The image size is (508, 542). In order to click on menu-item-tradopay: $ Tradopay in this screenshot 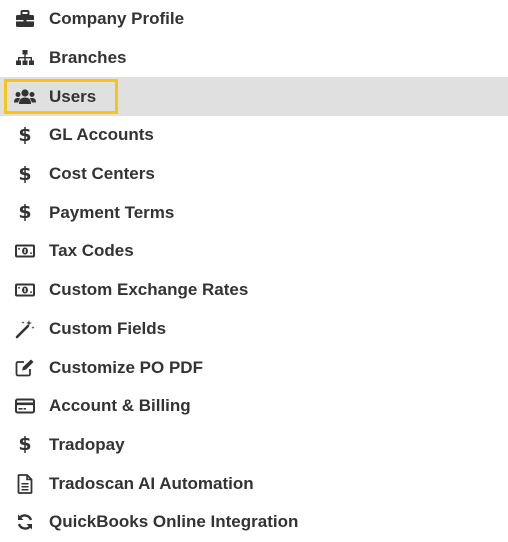, I will do `click(254, 445)`.